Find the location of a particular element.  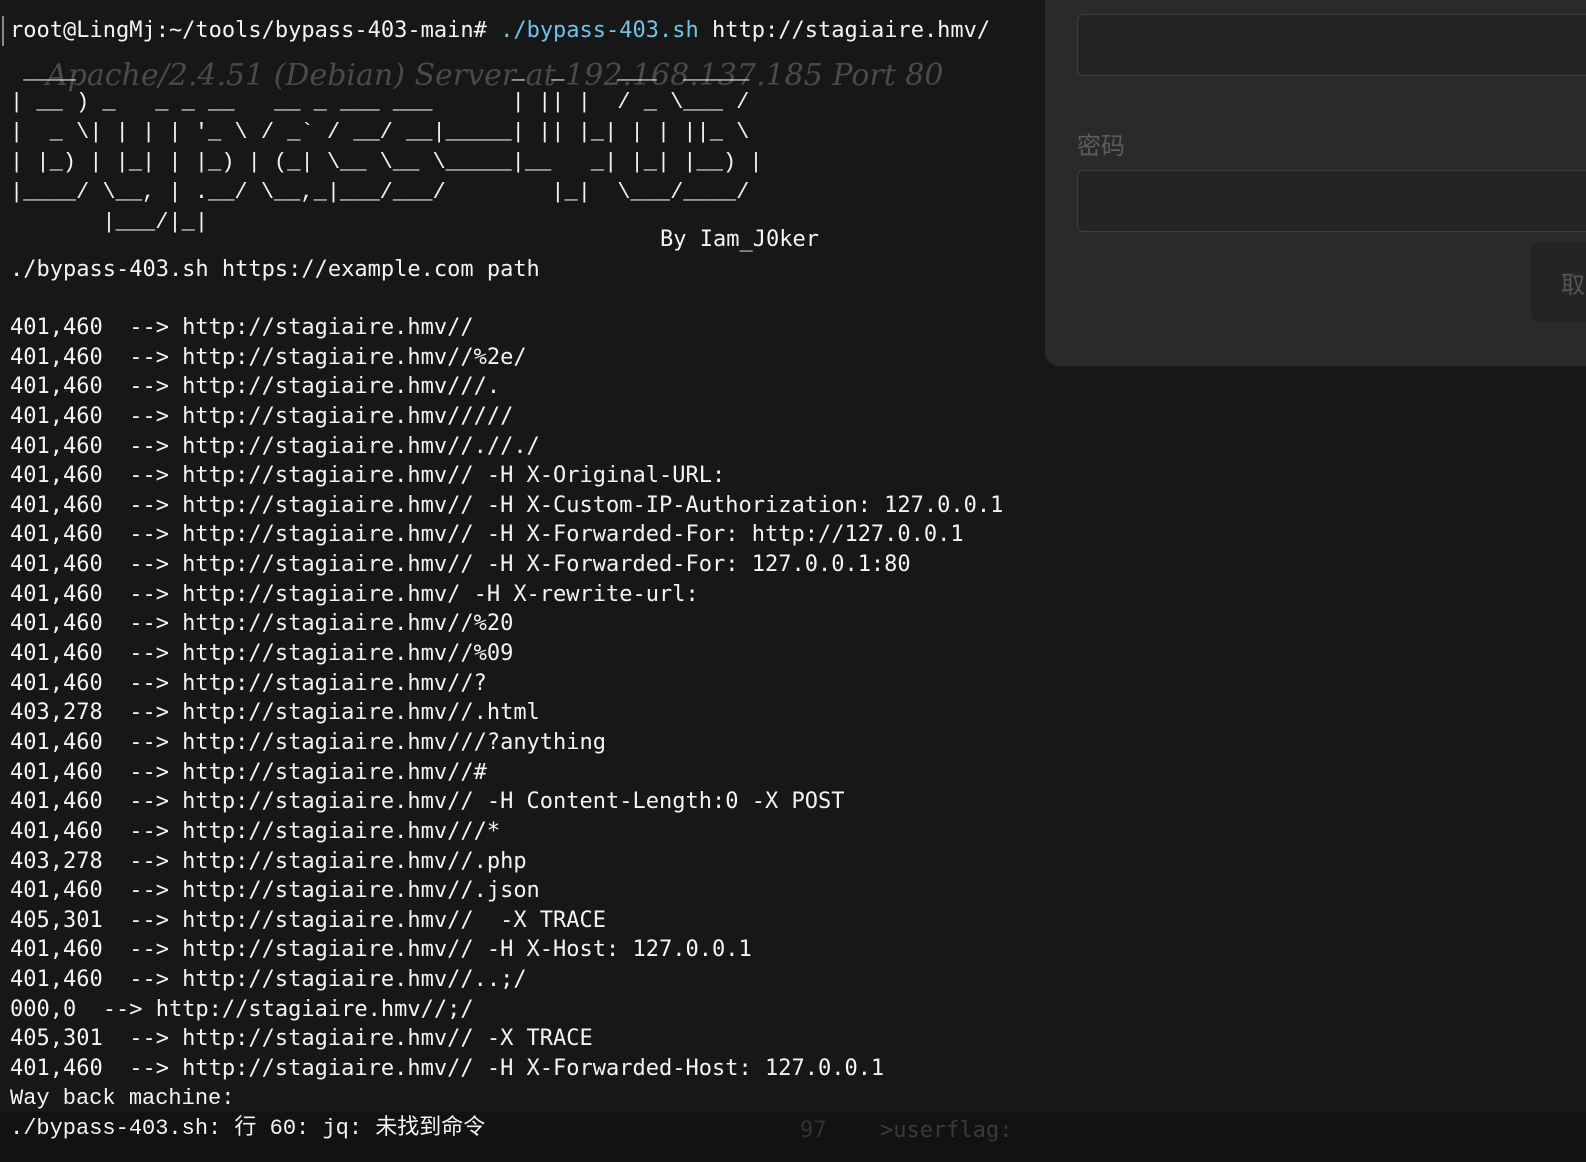

username-field is located at coordinates (1331, 45).